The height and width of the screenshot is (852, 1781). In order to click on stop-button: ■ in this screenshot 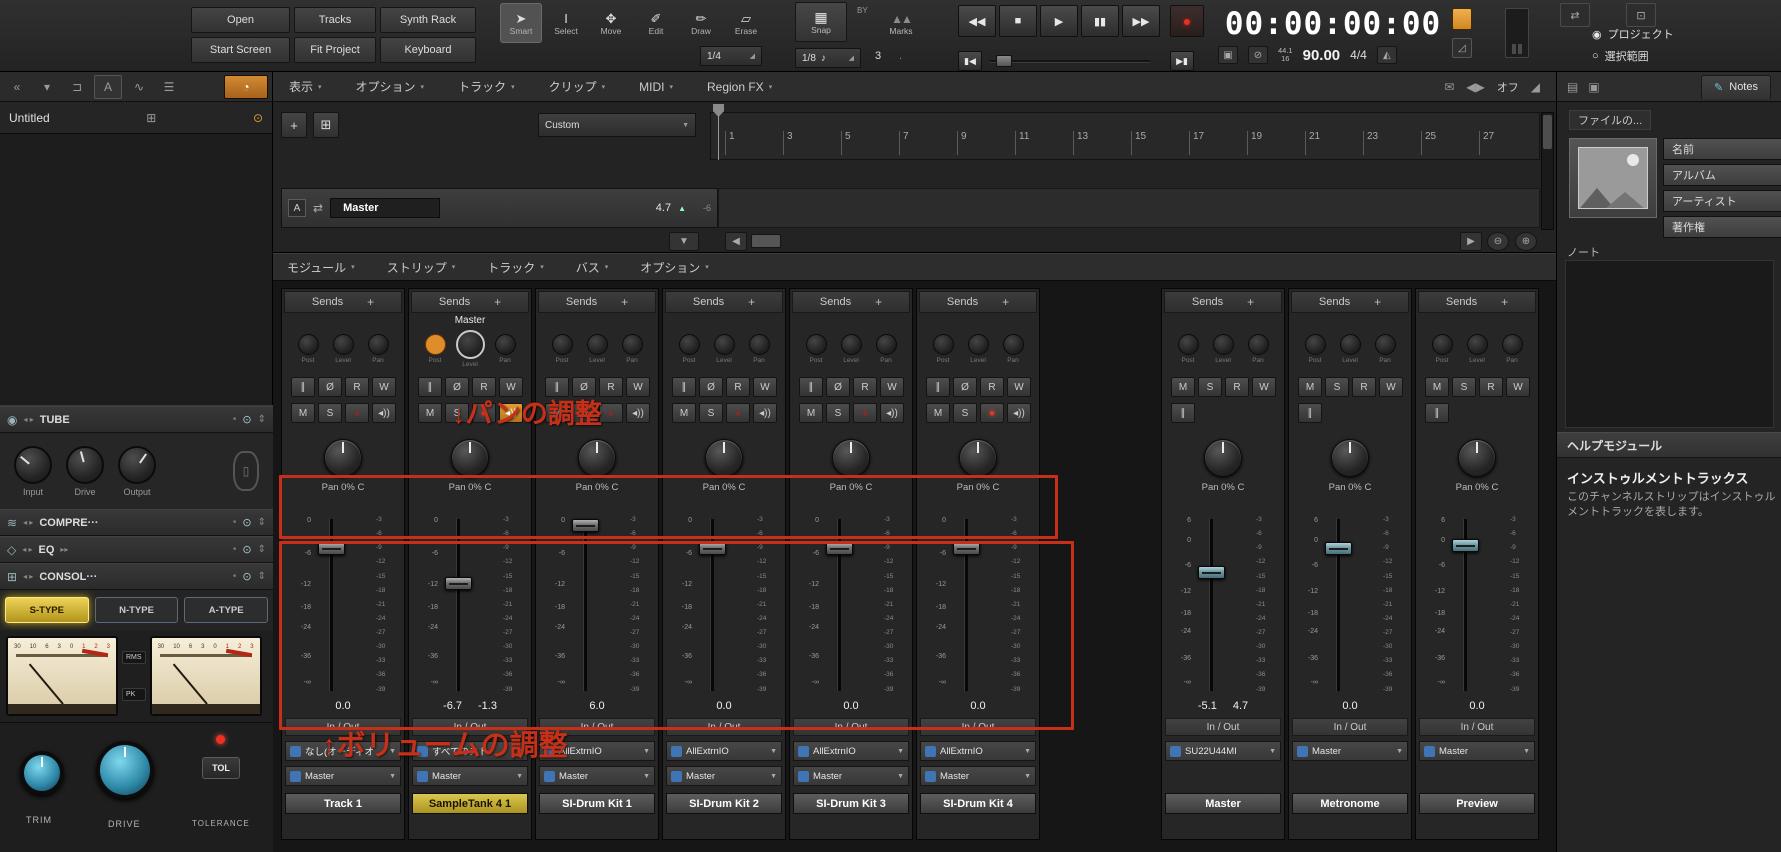, I will do `click(1018, 21)`.